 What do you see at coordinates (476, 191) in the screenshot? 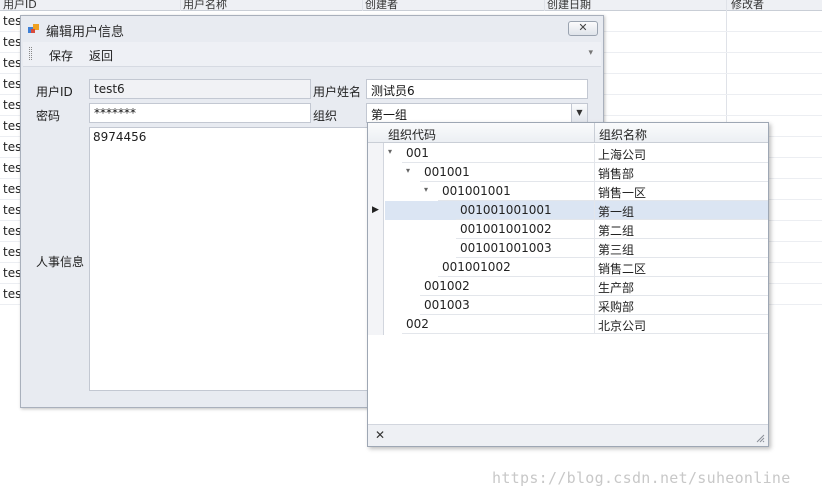
I see `org-code-cell: 001001001` at bounding box center [476, 191].